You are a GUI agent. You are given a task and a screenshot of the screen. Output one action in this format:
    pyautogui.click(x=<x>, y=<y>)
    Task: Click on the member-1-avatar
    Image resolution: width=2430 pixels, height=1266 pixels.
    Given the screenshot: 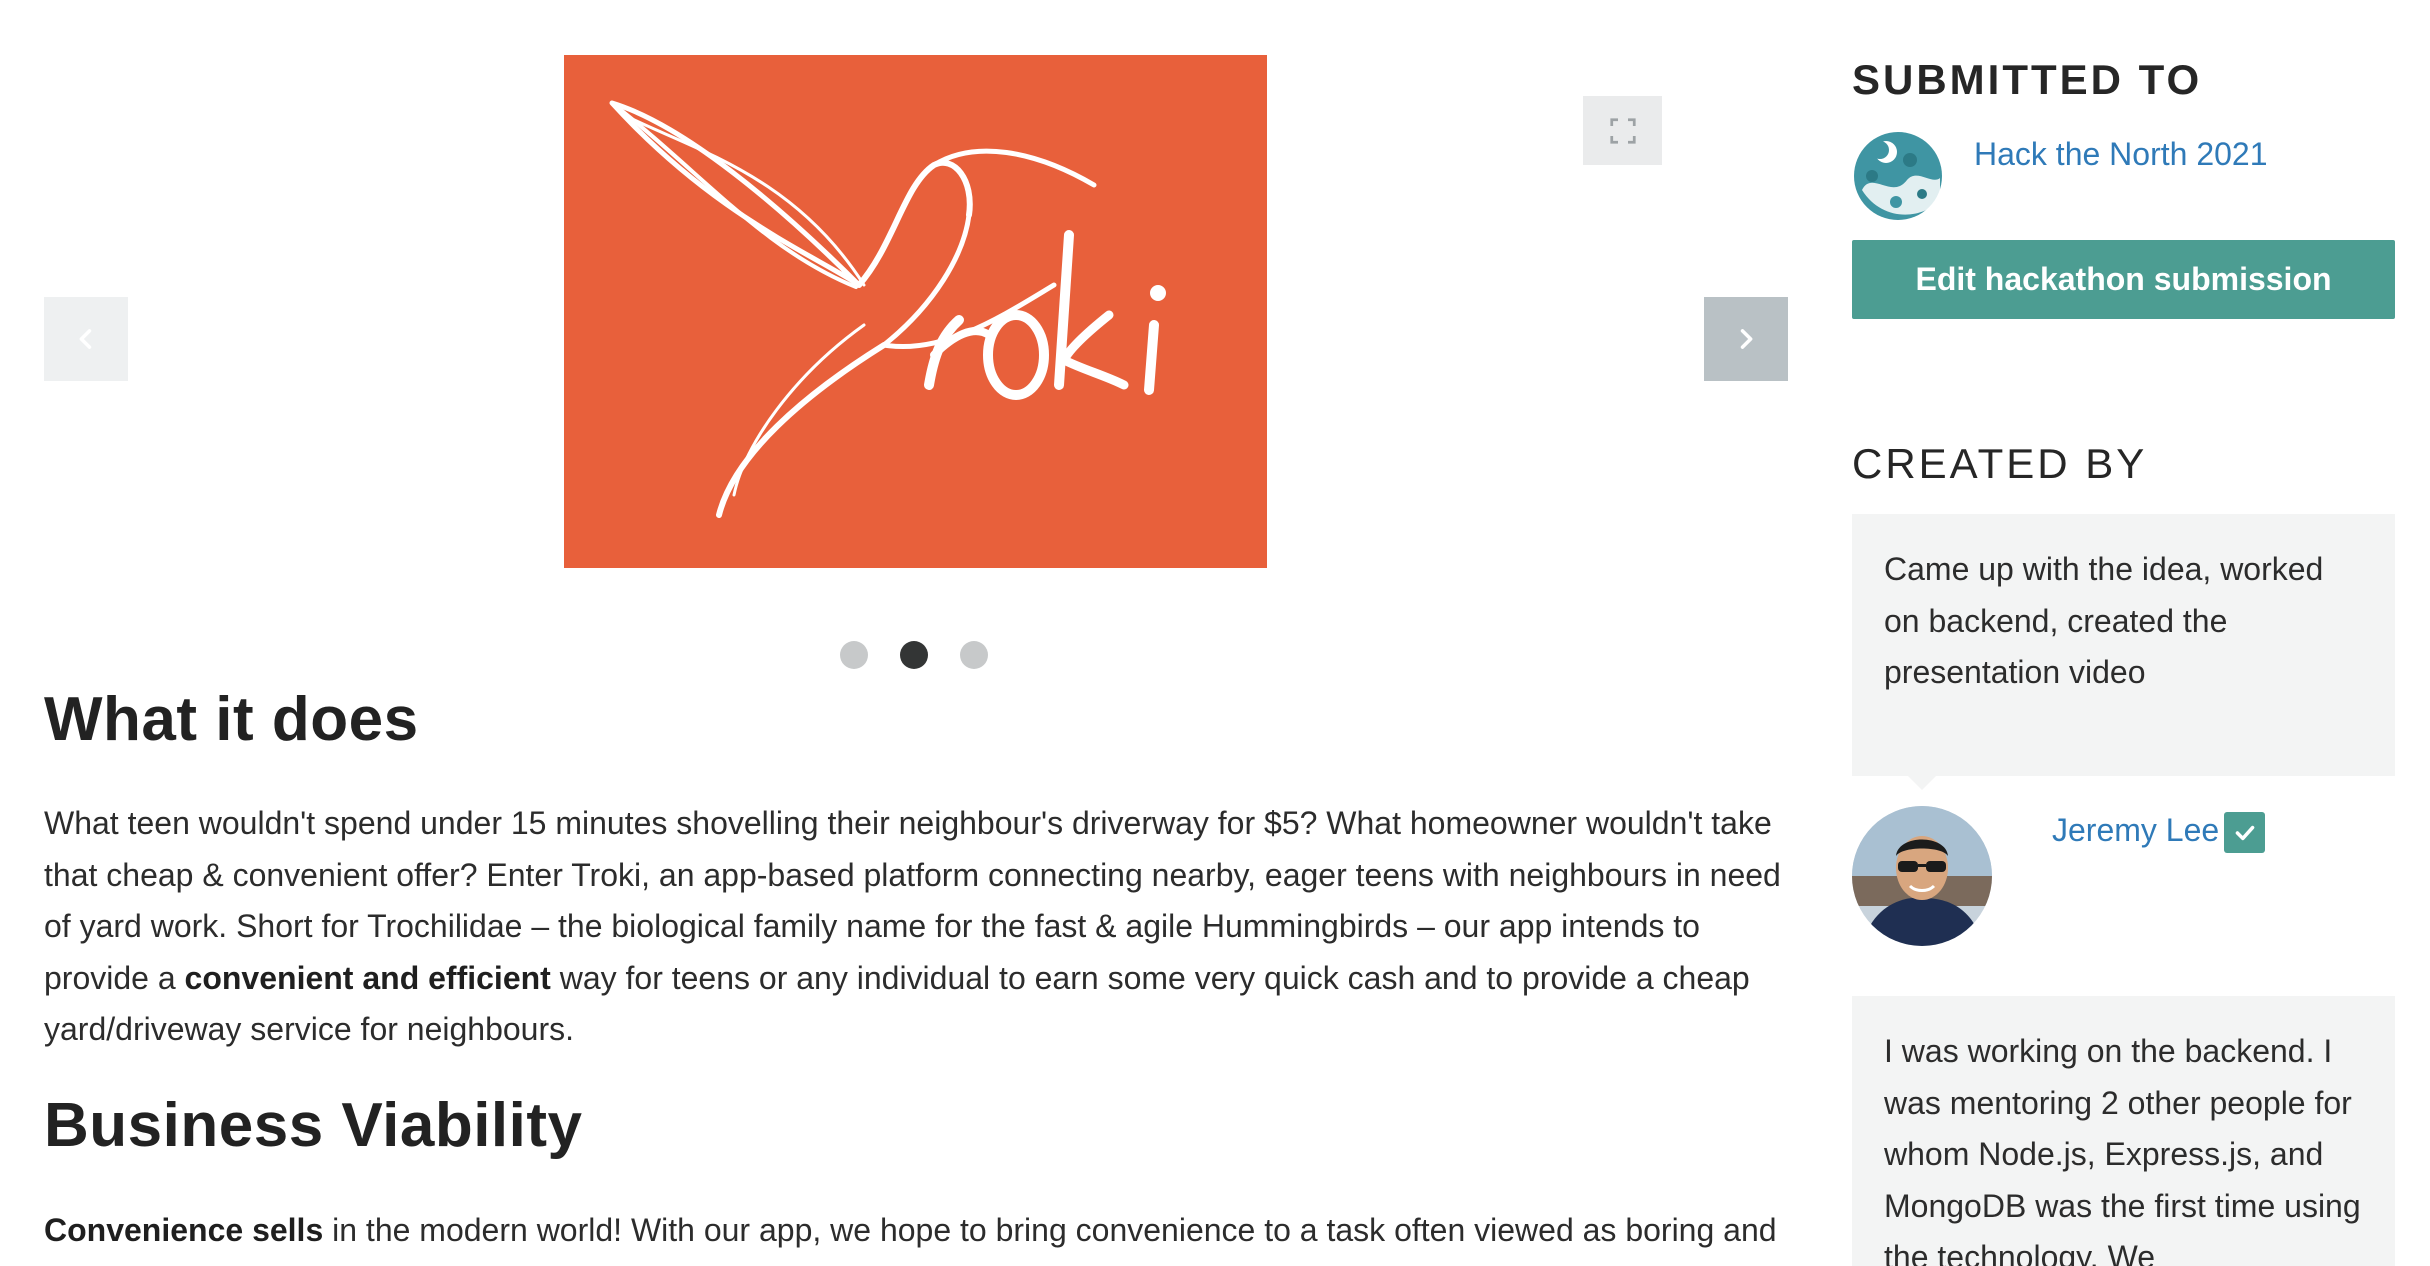 What is the action you would take?
    pyautogui.click(x=1922, y=876)
    